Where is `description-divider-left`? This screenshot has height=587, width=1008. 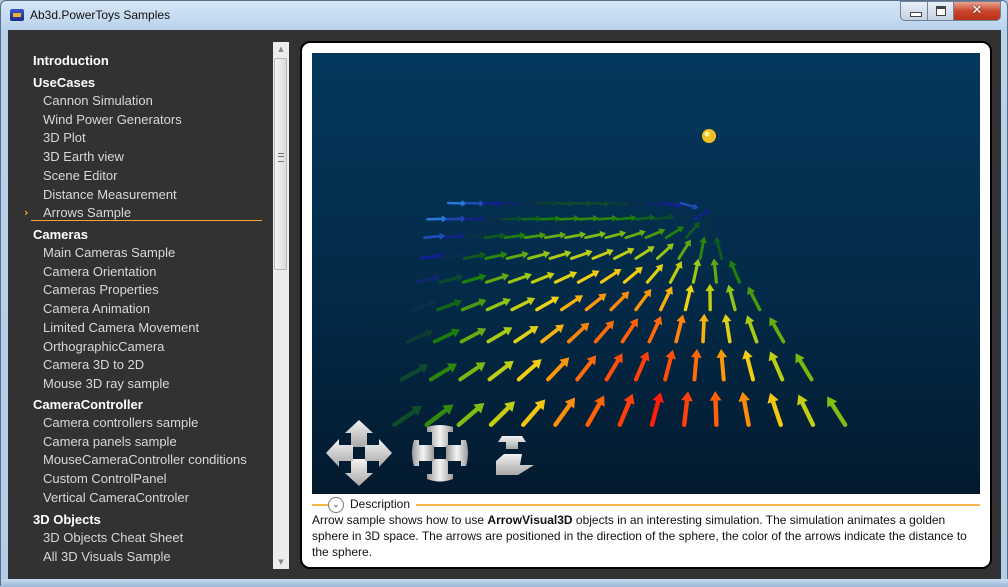 description-divider-left is located at coordinates (320, 505).